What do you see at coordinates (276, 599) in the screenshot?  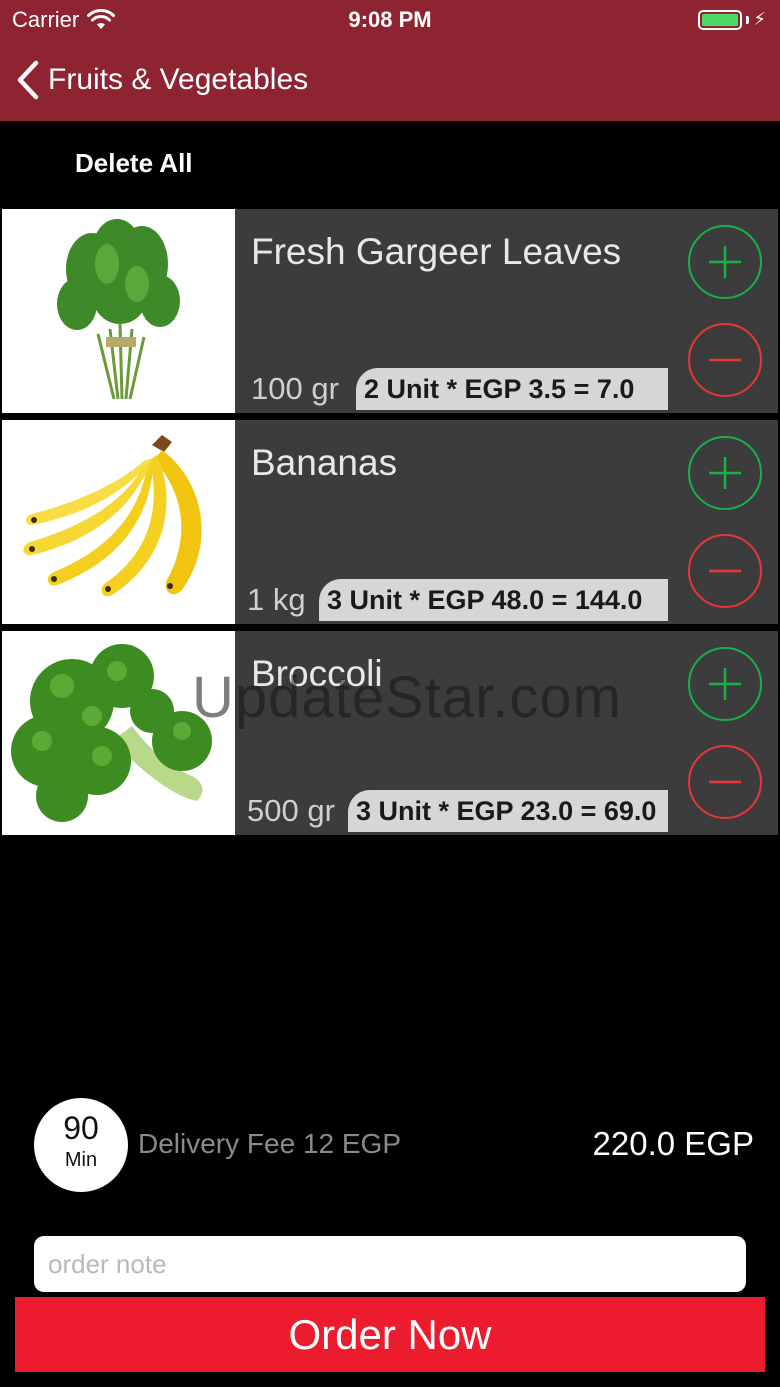 I see `item-weight: 1 kg` at bounding box center [276, 599].